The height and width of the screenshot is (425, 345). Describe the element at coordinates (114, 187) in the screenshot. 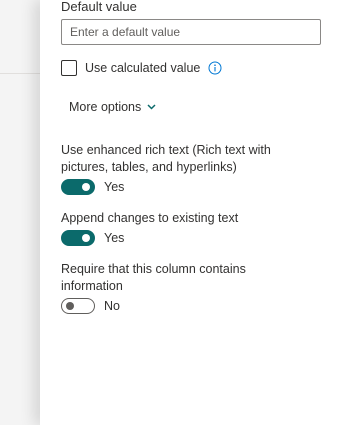

I see `enhanced-rich-text-state: Yes` at that location.